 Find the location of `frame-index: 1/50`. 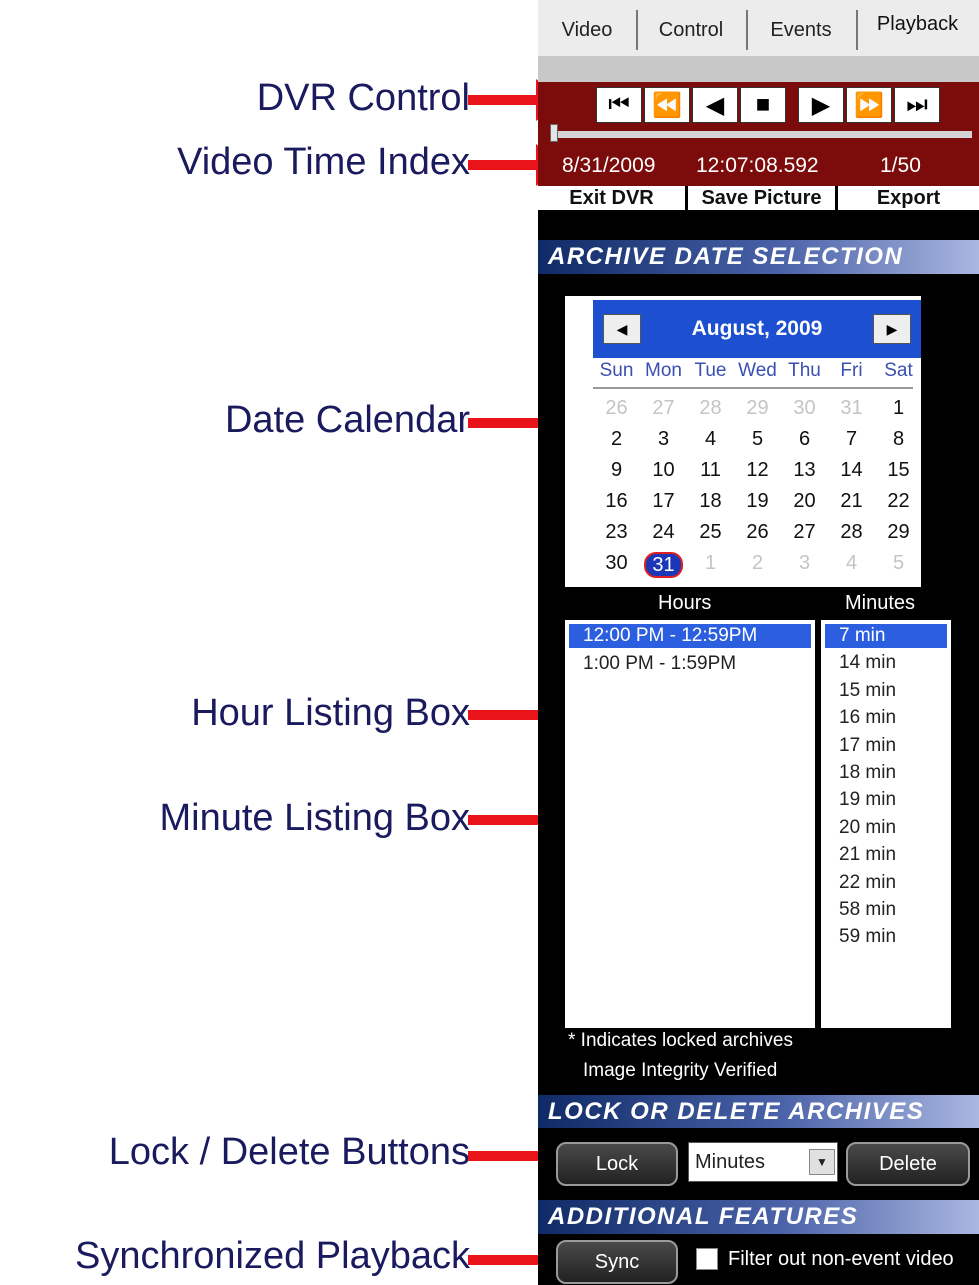

frame-index: 1/50 is located at coordinates (900, 165).